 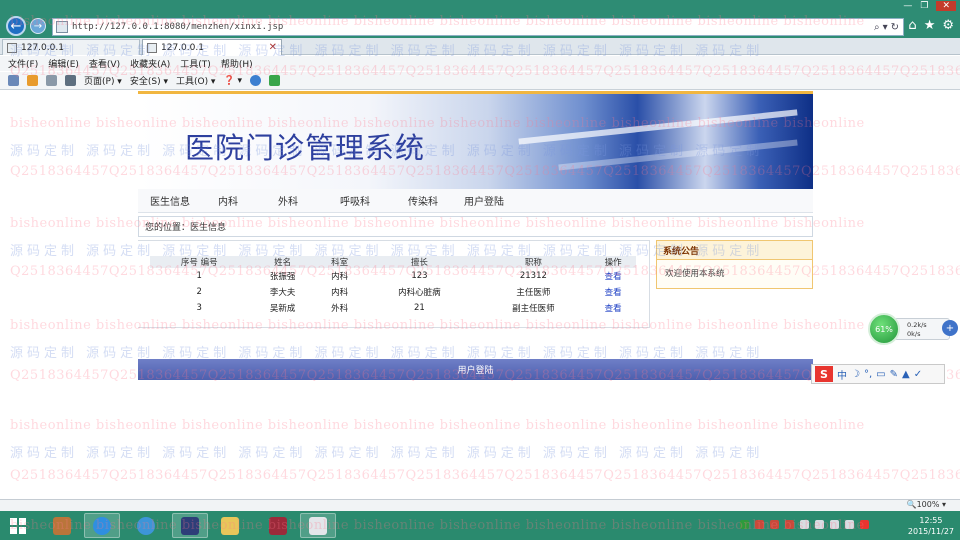 What do you see at coordinates (918, 374) in the screenshot?
I see `wrench-icon: ✓` at bounding box center [918, 374].